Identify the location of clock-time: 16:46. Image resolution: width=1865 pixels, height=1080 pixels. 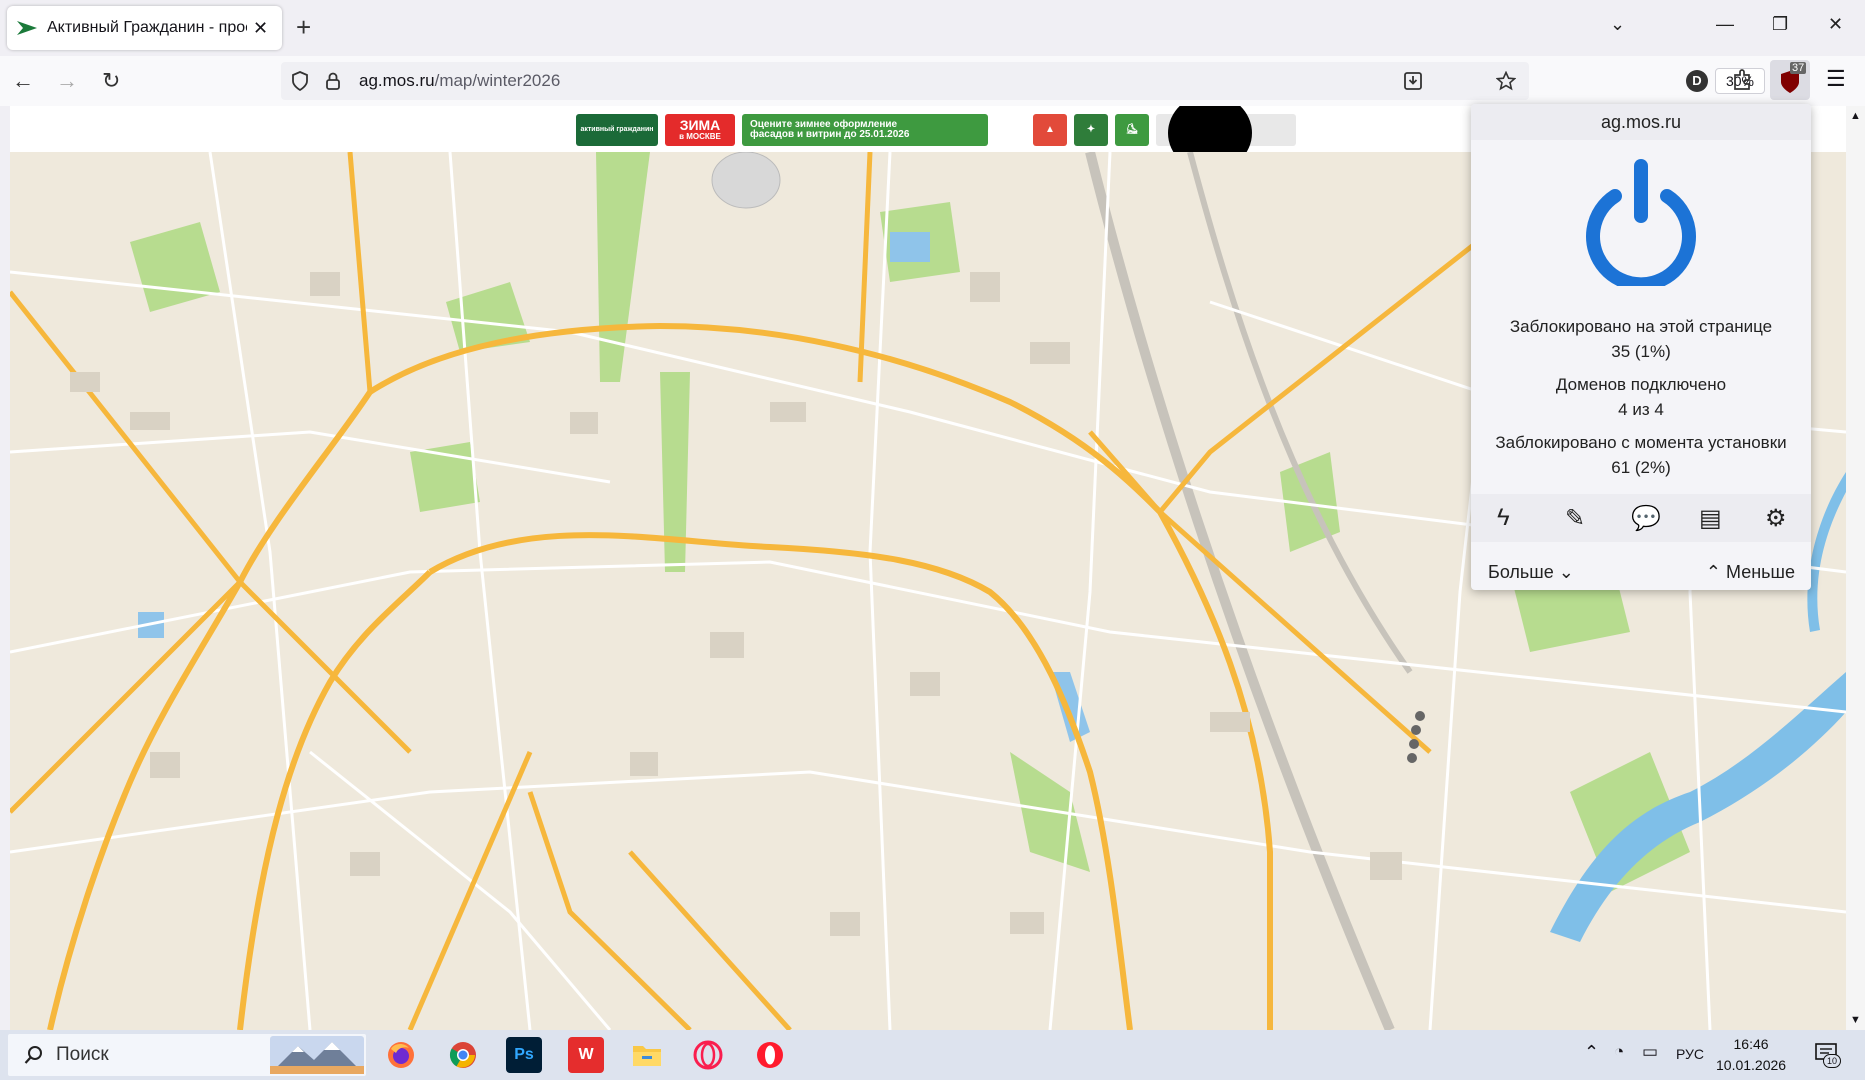
(1751, 1044).